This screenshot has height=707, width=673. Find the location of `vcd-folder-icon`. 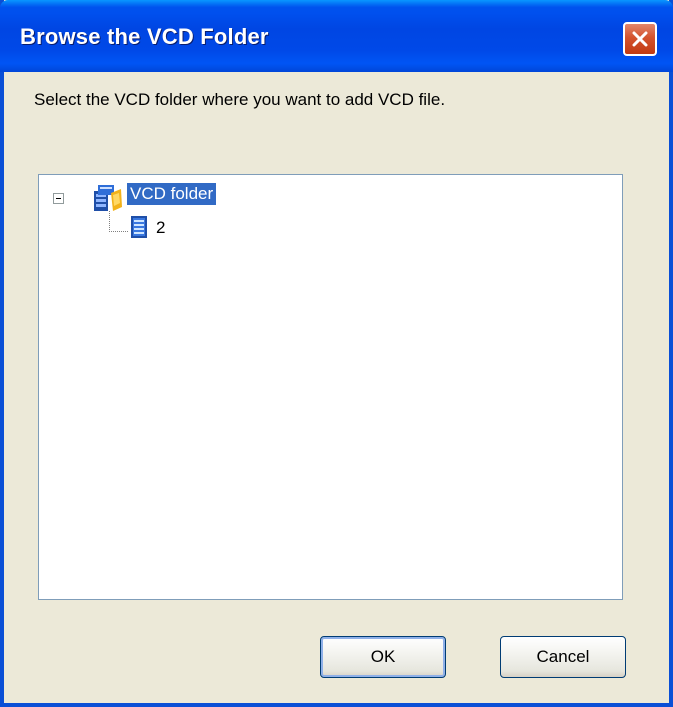

vcd-folder-icon is located at coordinates (108, 198).